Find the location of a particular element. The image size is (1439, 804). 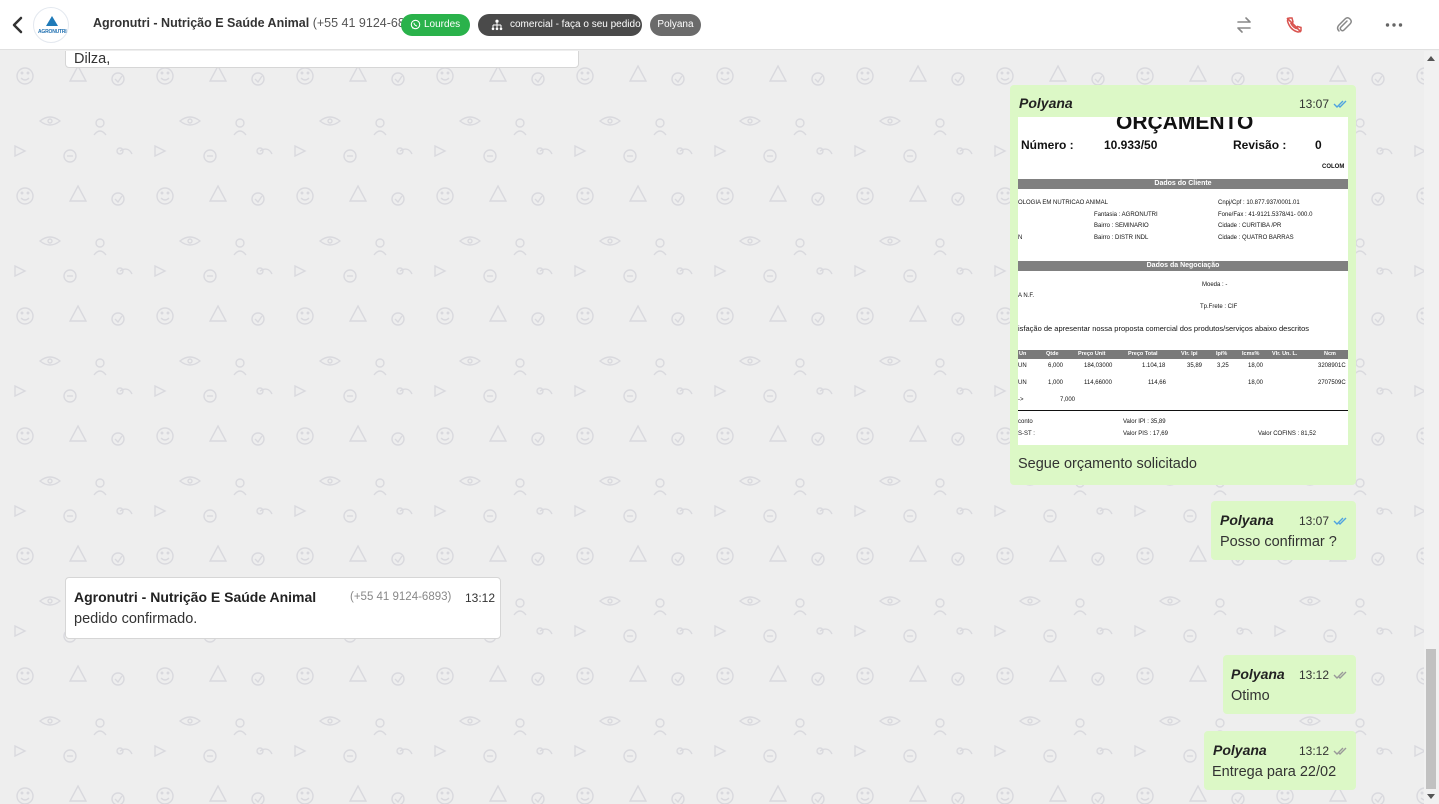

contact-avatar: AGRONUTRI is located at coordinates (51, 25).